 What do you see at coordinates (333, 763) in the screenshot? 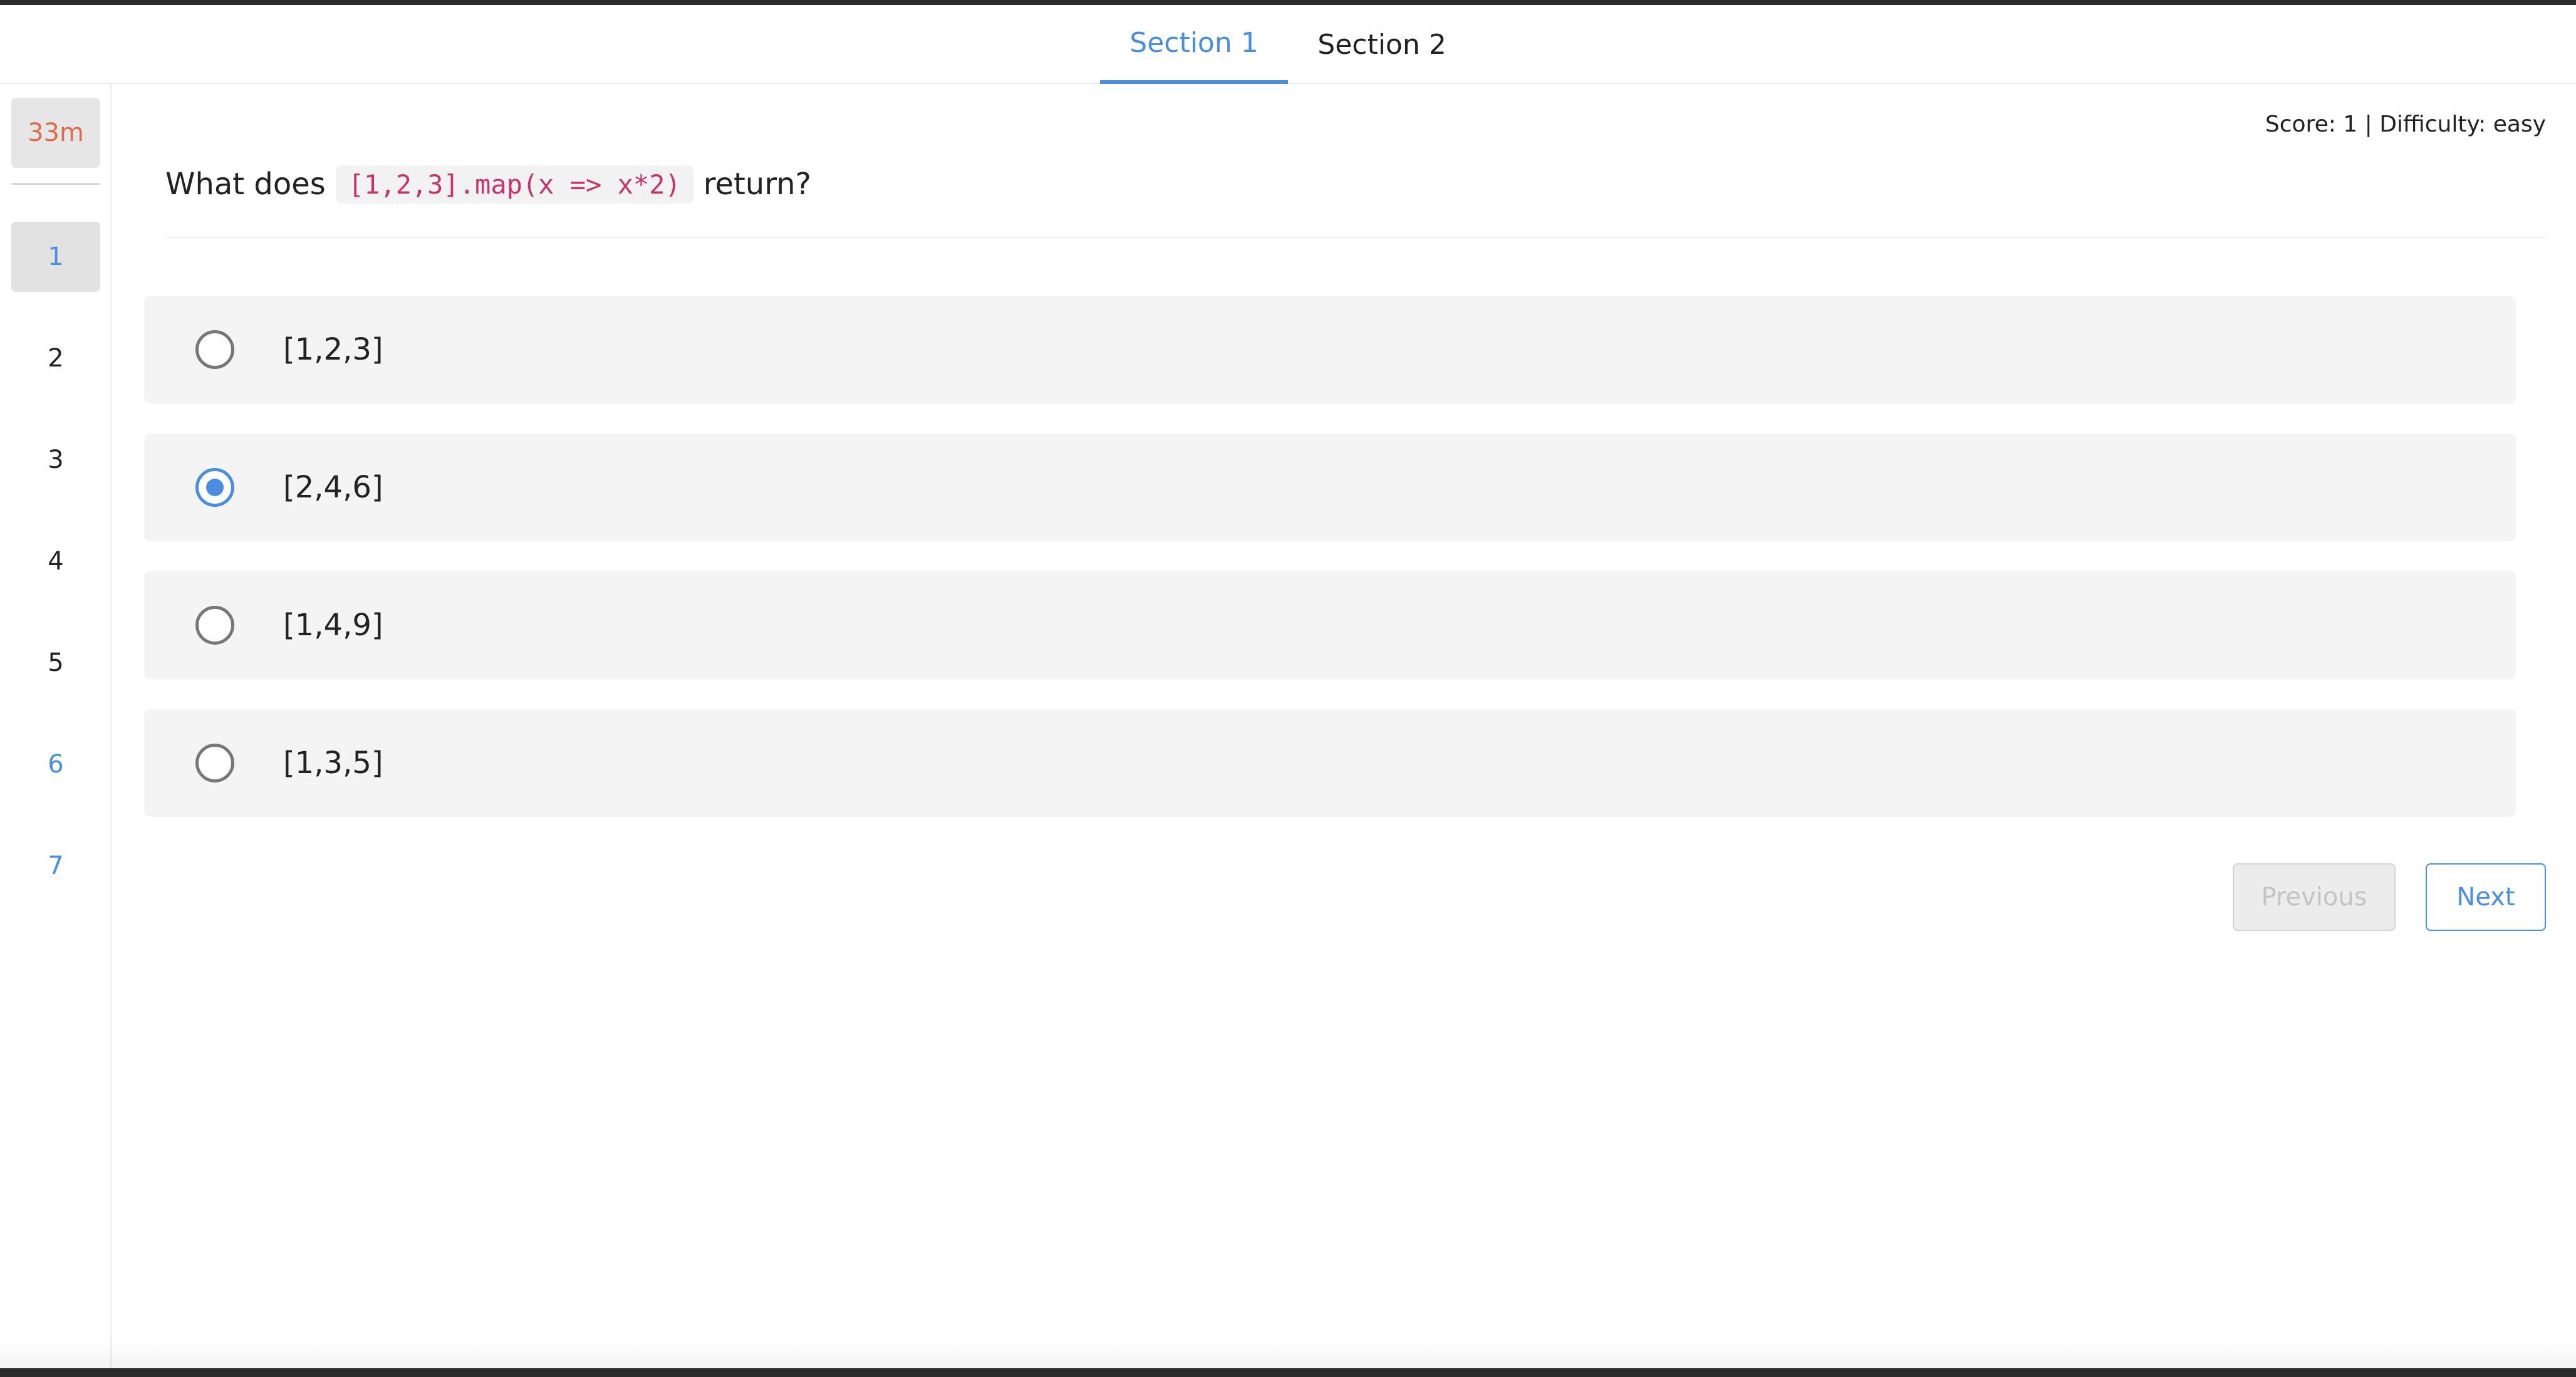
I see `option-label: [1,3,5]` at bounding box center [333, 763].